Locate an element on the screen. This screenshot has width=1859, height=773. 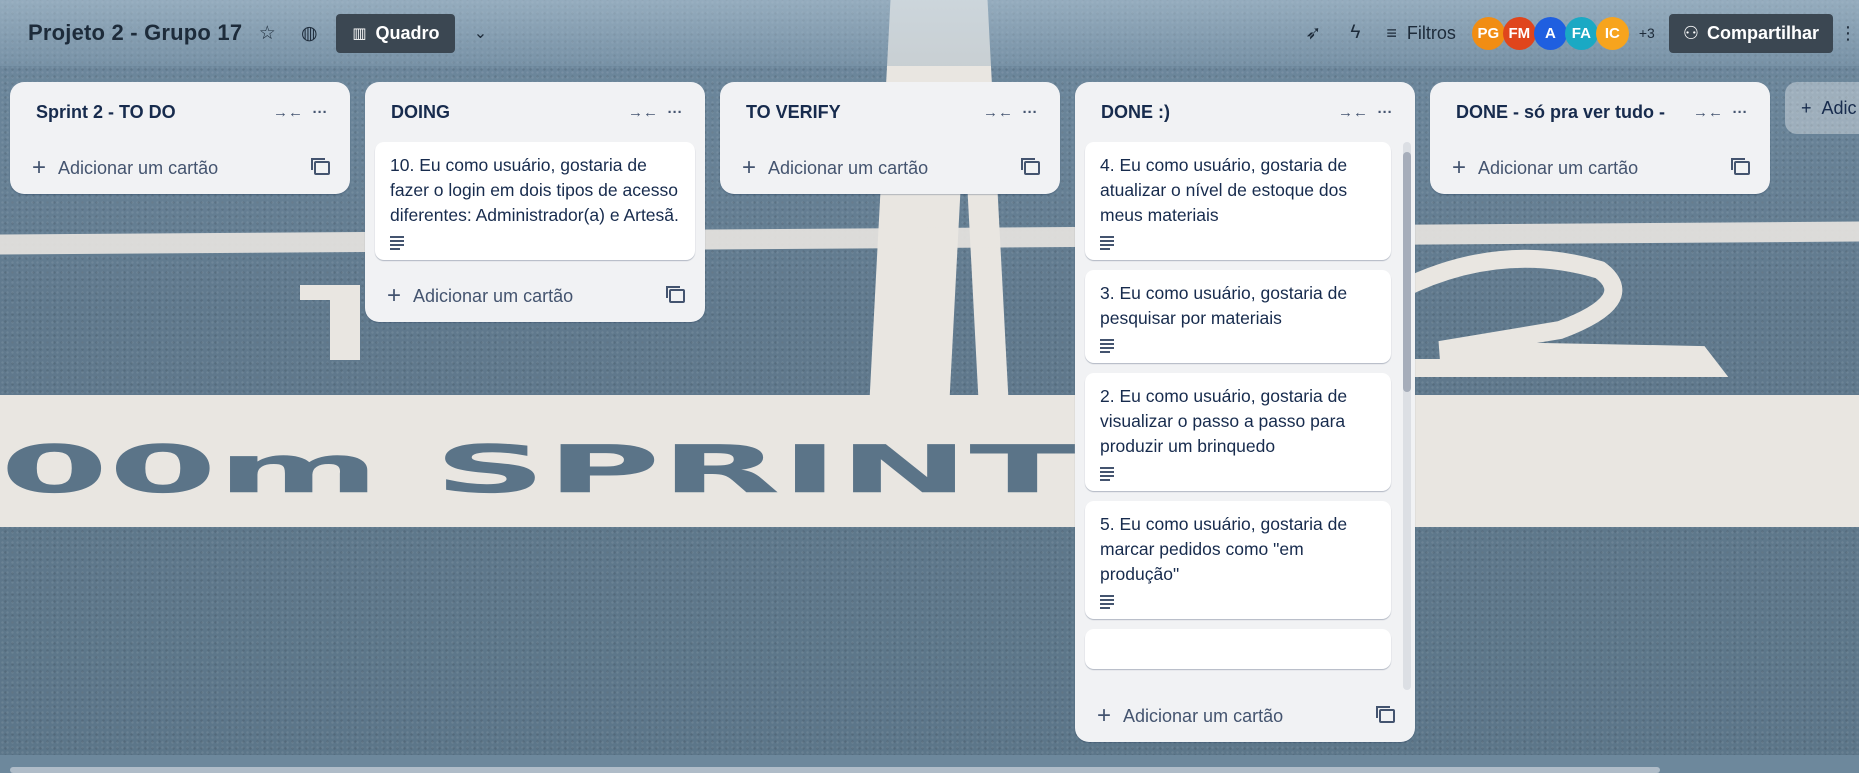
add-list-label: Adic is located at coordinates (1839, 107).